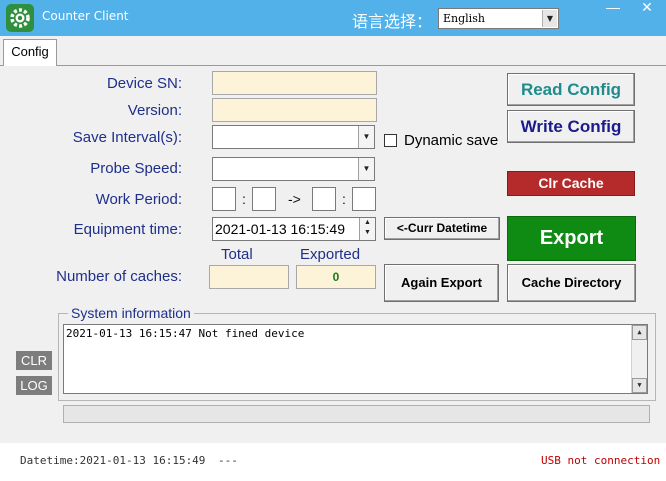  What do you see at coordinates (224, 199) in the screenshot?
I see `work-period-start-hour` at bounding box center [224, 199].